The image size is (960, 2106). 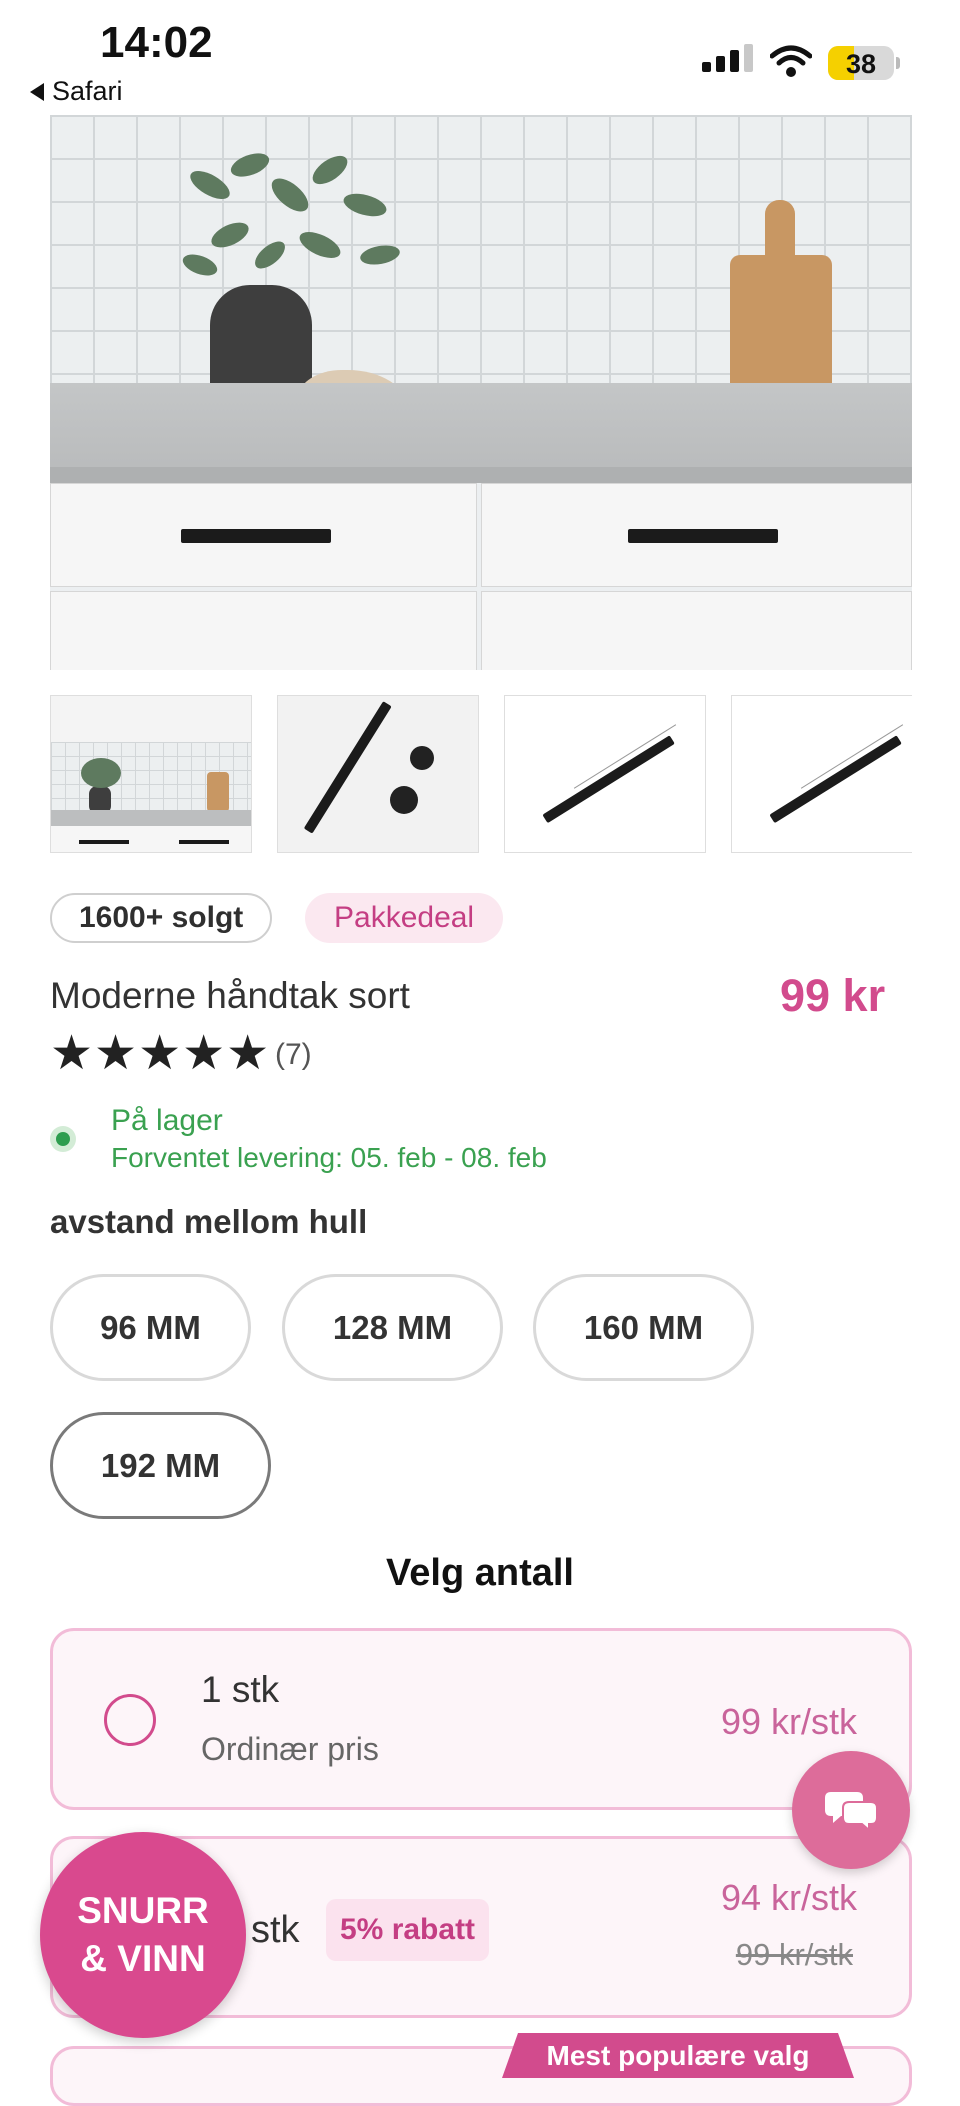 What do you see at coordinates (275, 1930) in the screenshot?
I see `option-quantity: stk` at bounding box center [275, 1930].